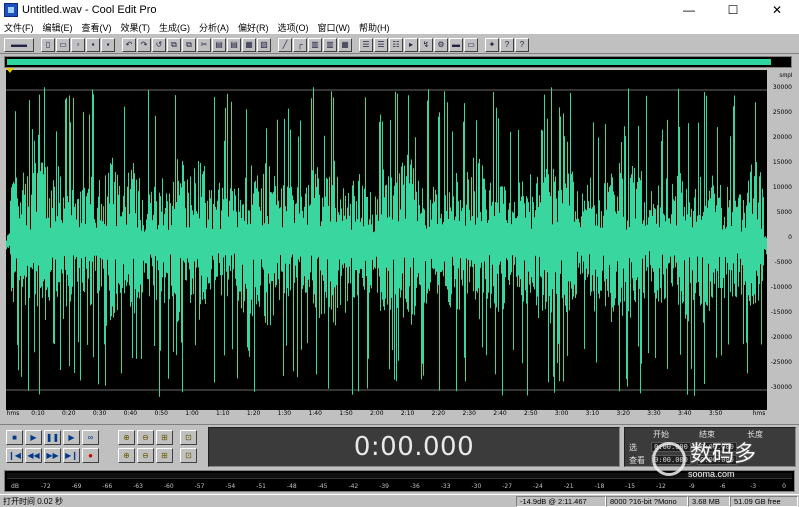 This screenshot has height=507, width=799. Describe the element at coordinates (14, 437) in the screenshot. I see `stop-button: ■` at that location.